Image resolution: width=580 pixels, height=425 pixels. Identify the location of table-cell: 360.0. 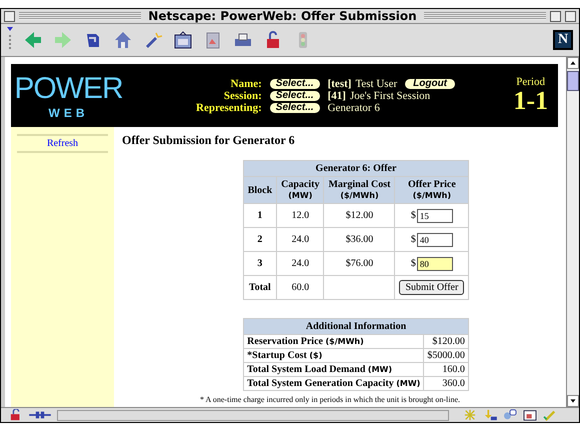
(446, 383).